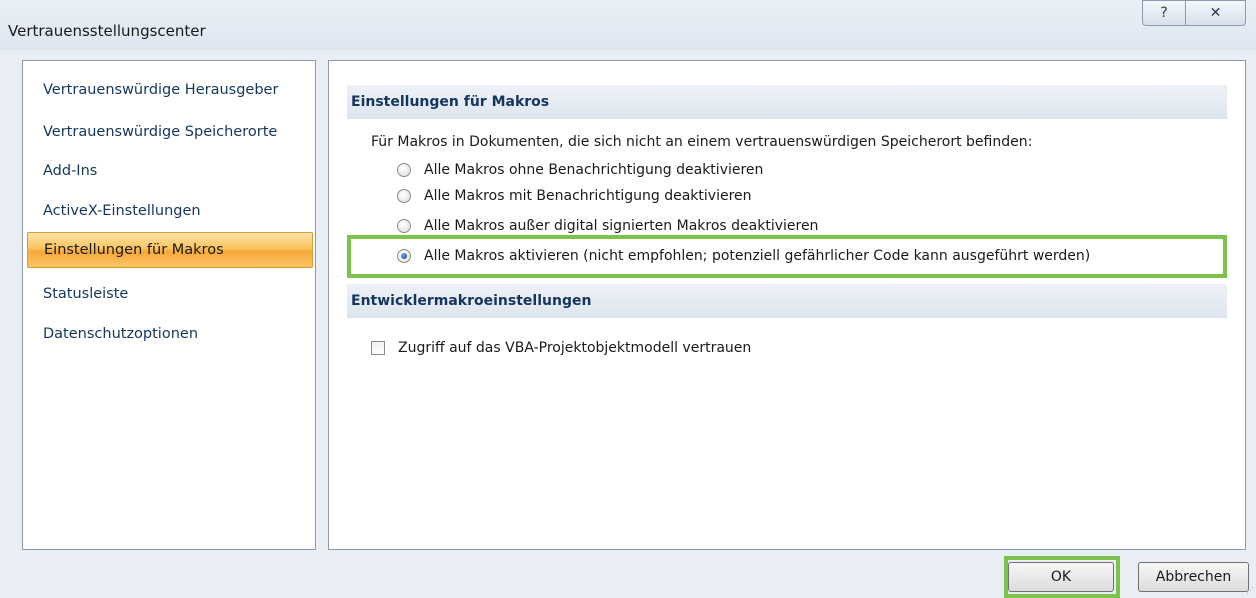 This screenshot has width=1256, height=598. What do you see at coordinates (787, 256) in the screenshot?
I see `enable-all-highlight` at bounding box center [787, 256].